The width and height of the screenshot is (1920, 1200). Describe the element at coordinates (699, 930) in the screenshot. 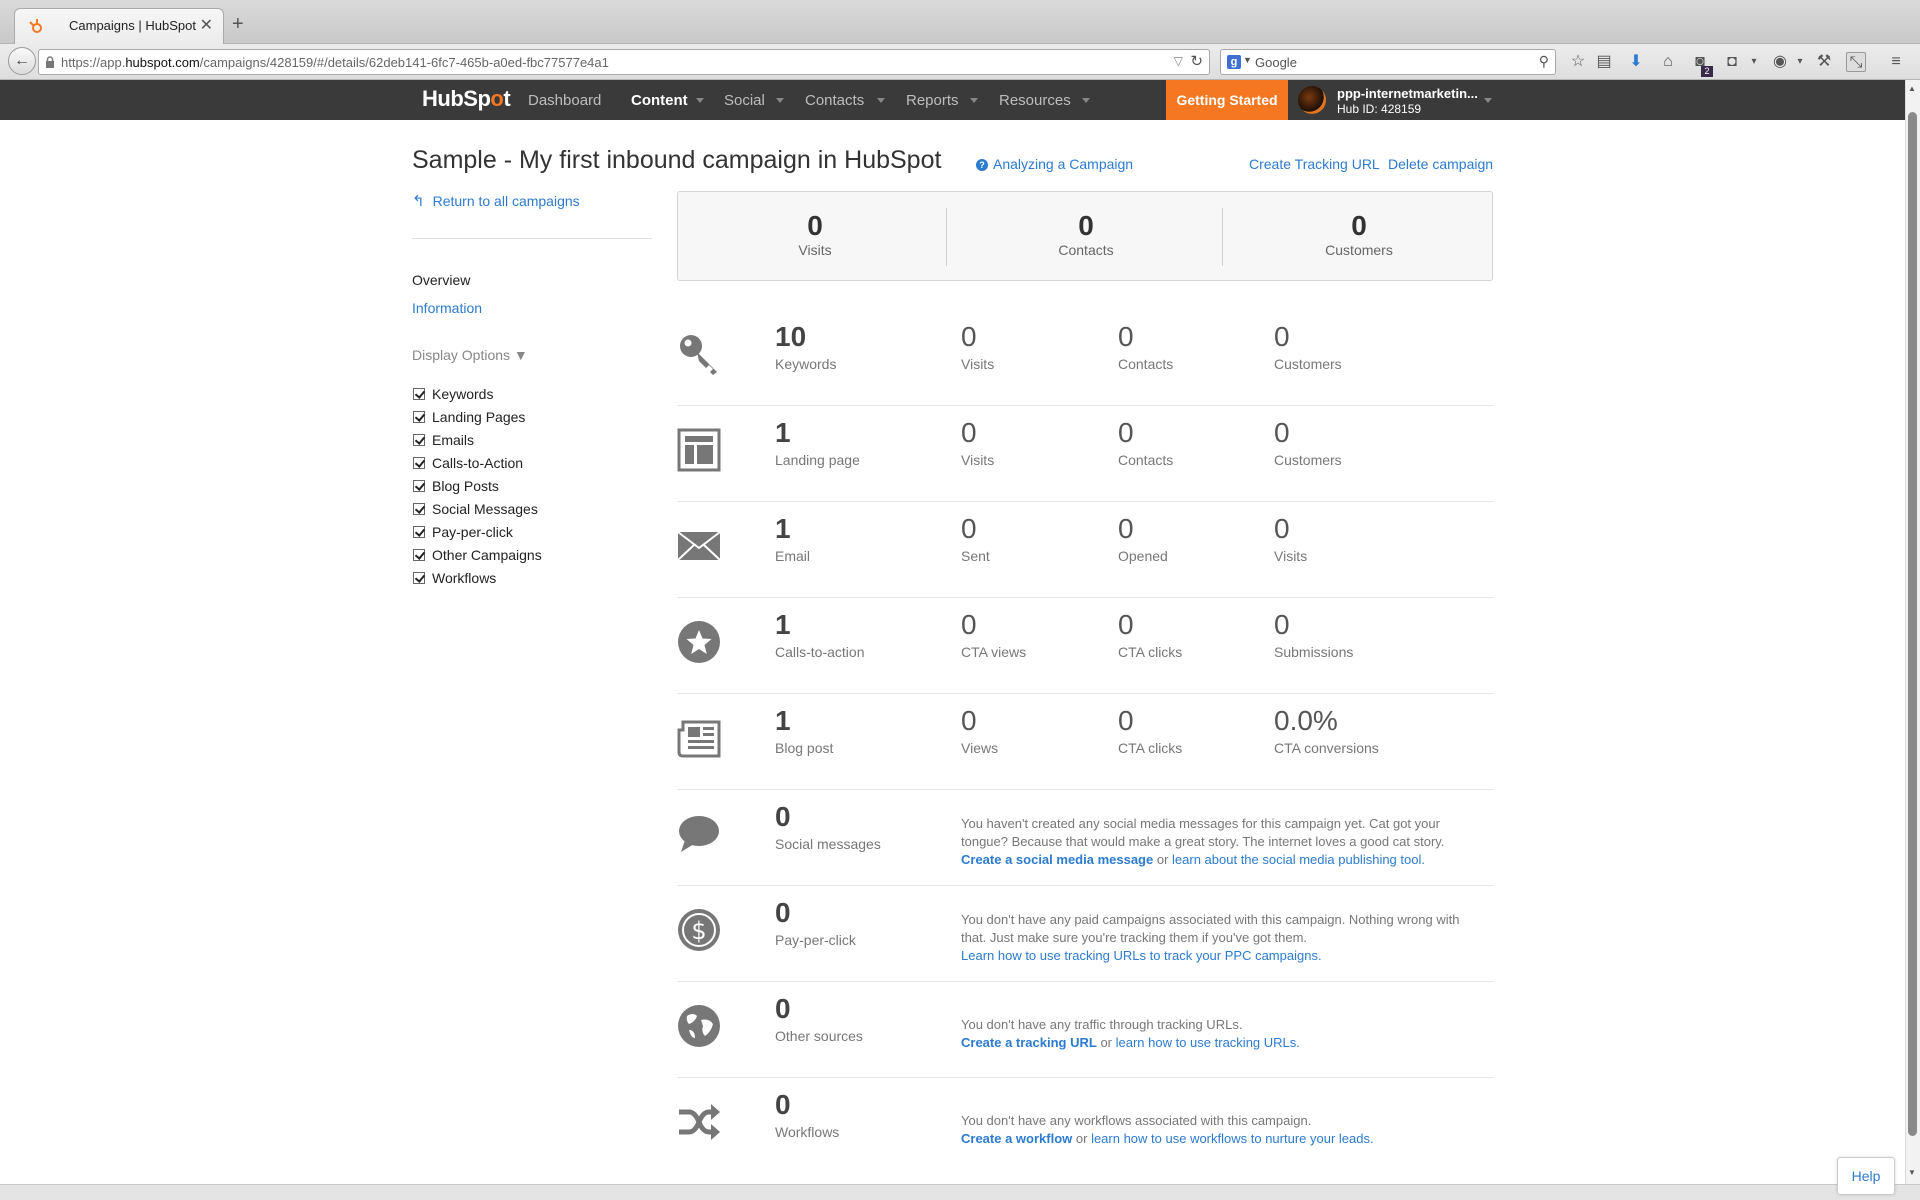

I see `dollar-icon: $` at that location.